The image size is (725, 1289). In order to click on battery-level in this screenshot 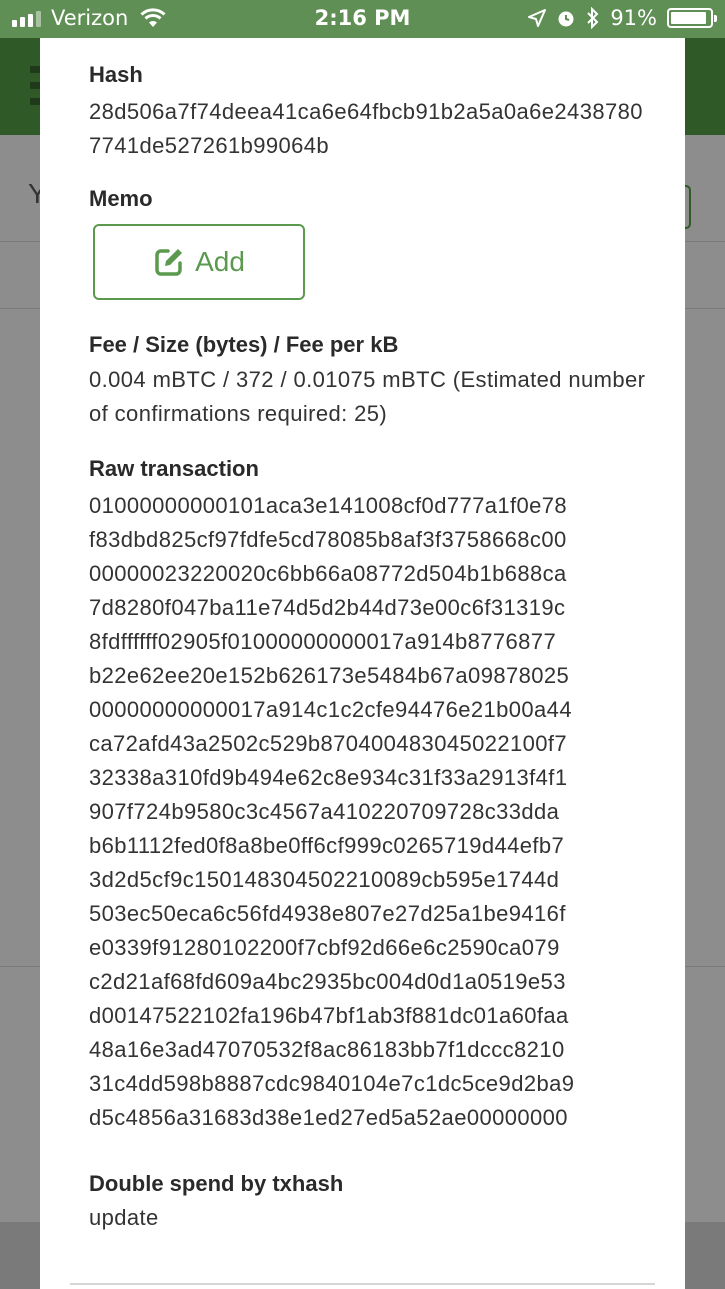, I will do `click(688, 18)`.